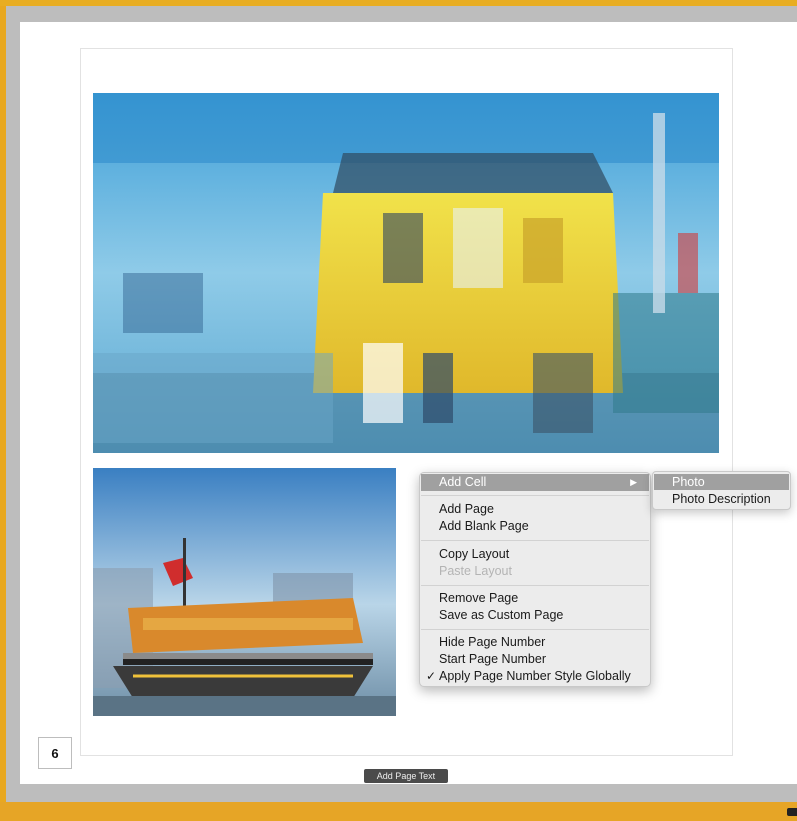  Describe the element at coordinates (535, 526) in the screenshot. I see `menu-item-add-blank-page: Add Blank Page` at that location.